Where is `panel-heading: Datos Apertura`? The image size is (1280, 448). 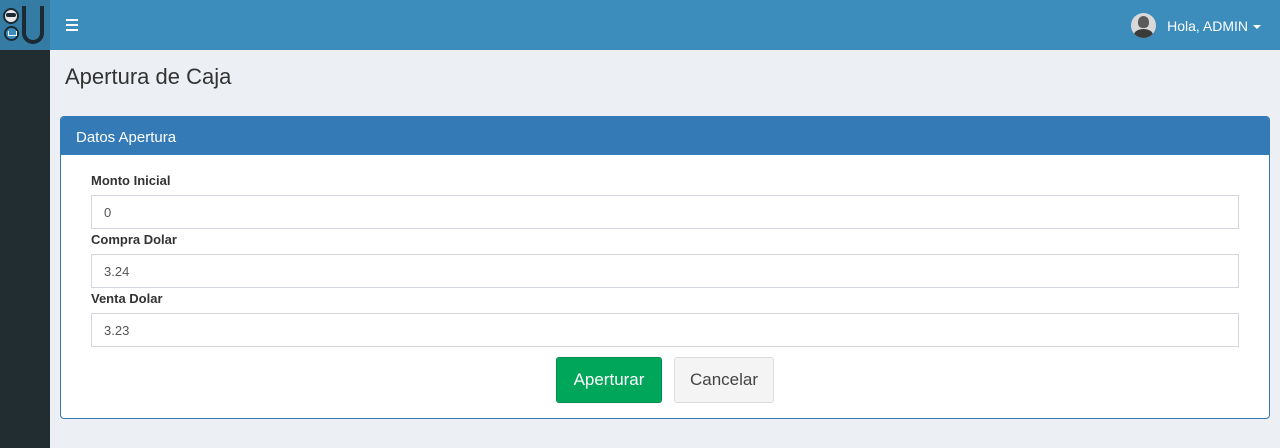
panel-heading: Datos Apertura is located at coordinates (665, 136).